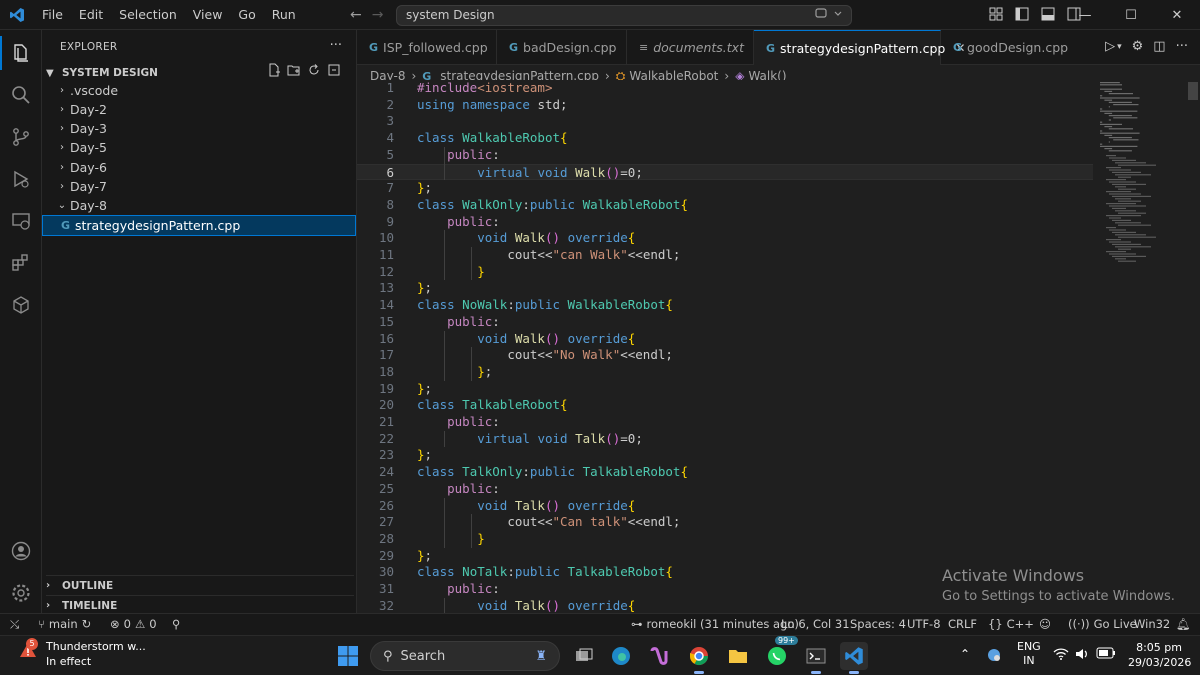 This screenshot has height=675, width=1200. Describe the element at coordinates (21, 137) in the screenshot. I see `source-control-icon` at that location.